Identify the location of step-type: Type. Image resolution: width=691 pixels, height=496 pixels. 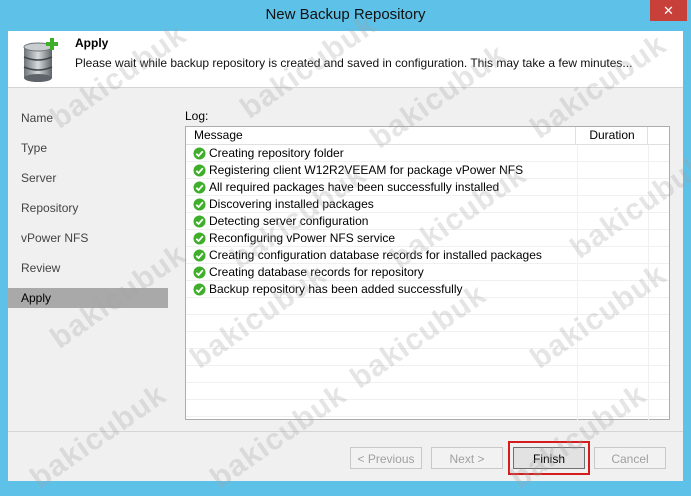
(88, 148).